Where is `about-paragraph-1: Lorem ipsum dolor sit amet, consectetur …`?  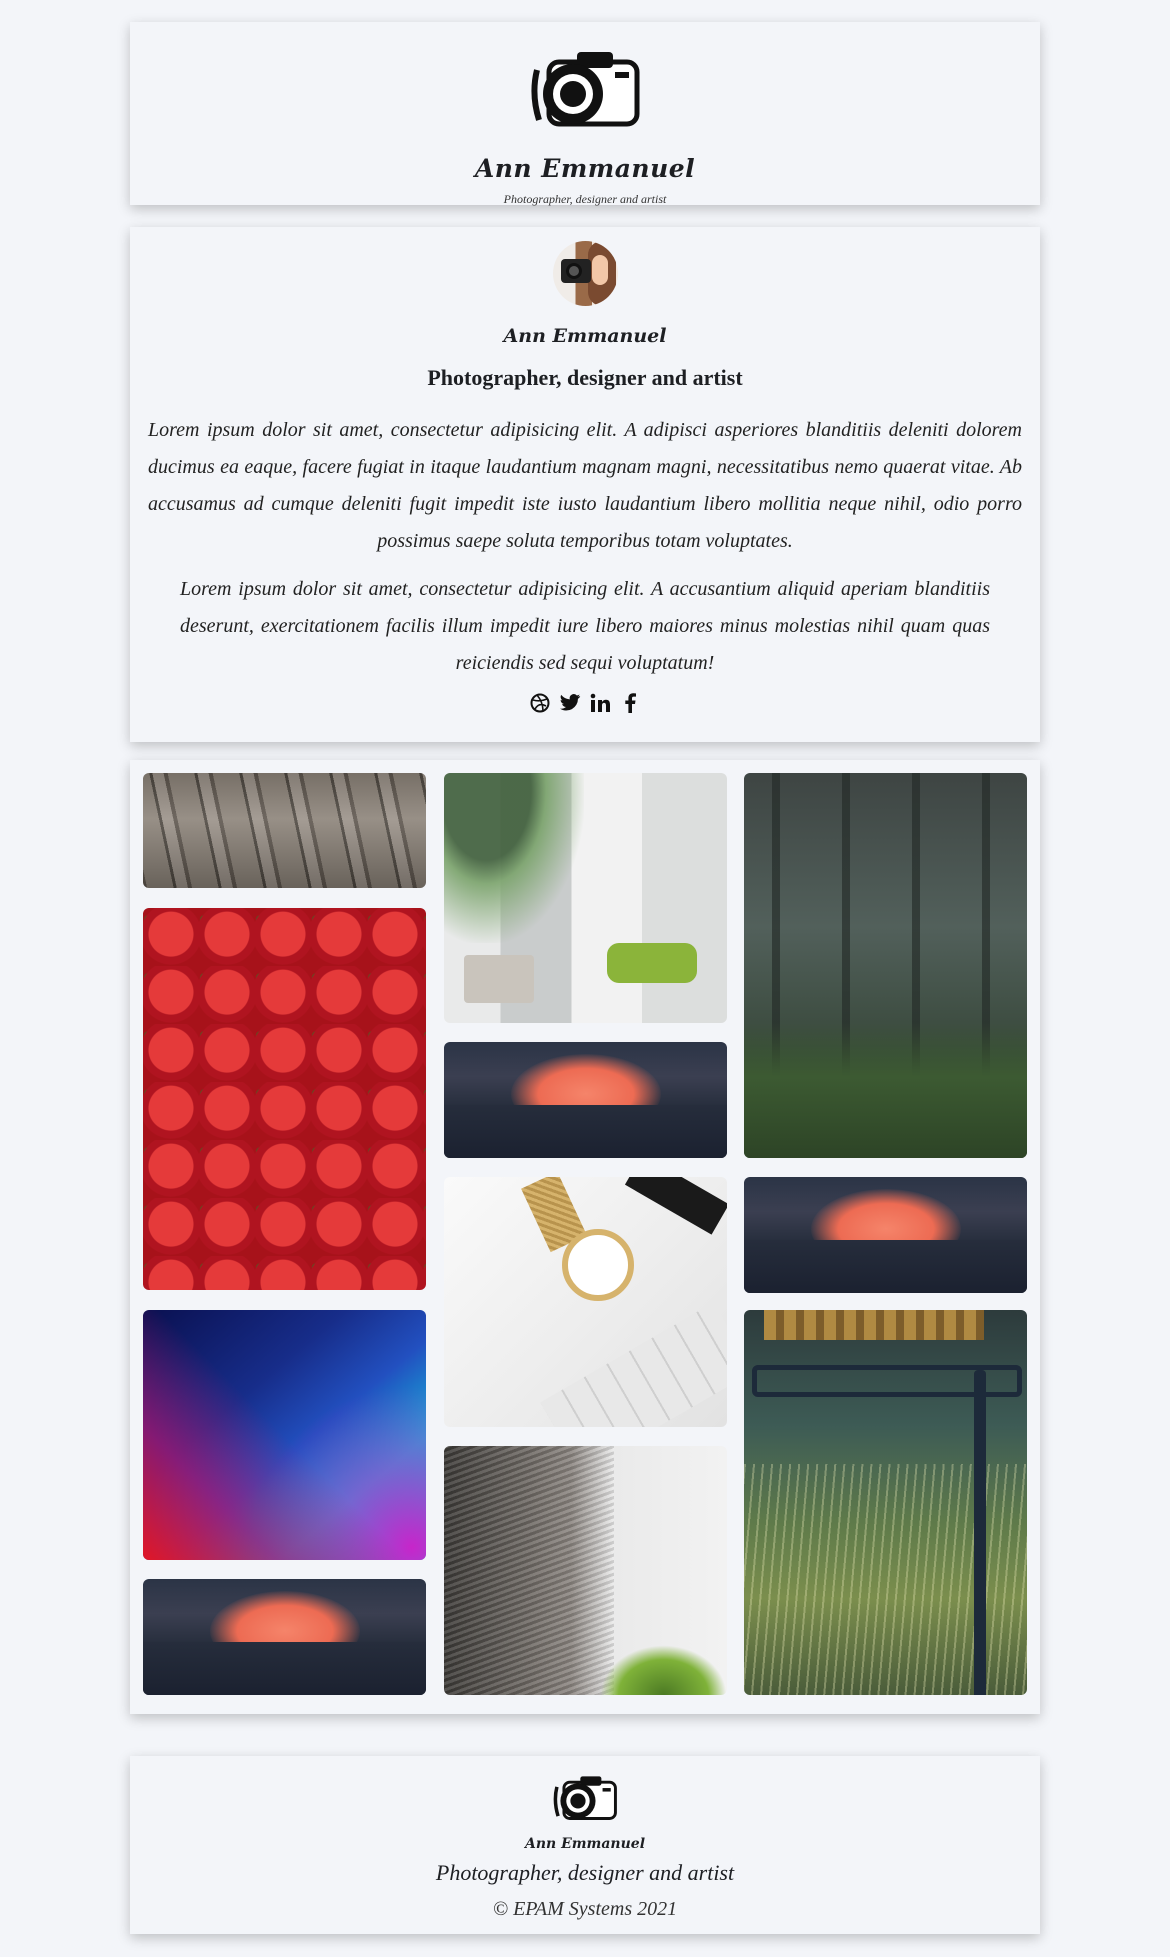 about-paragraph-1: Lorem ipsum dolor sit amet, consectetur … is located at coordinates (585, 485).